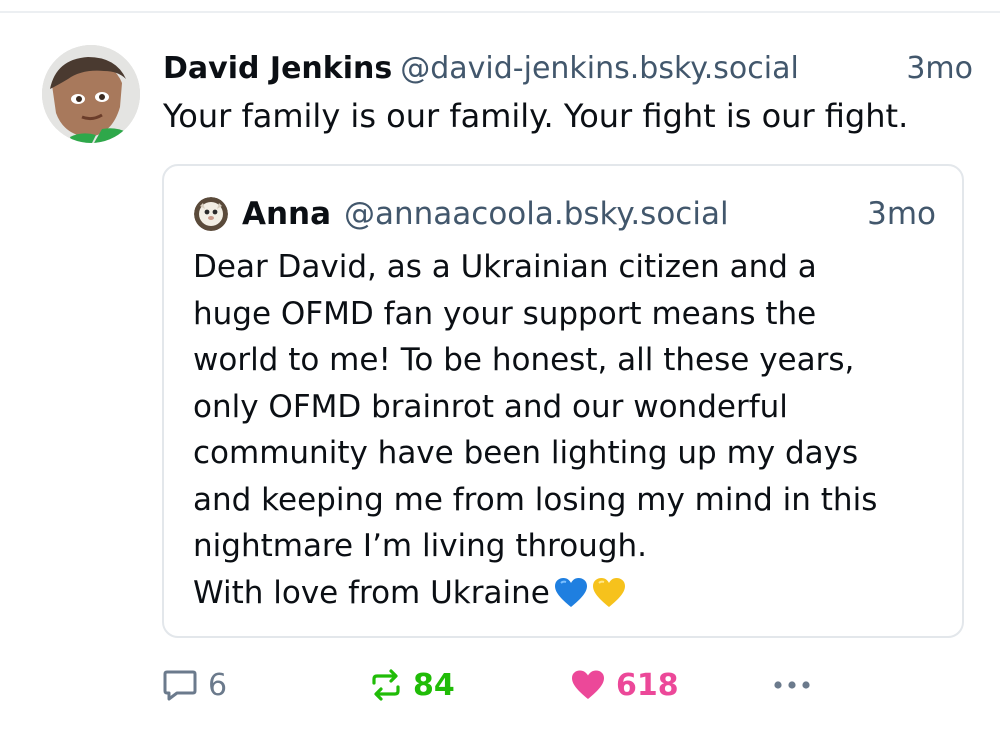  I want to click on more-options-button, so click(792, 685).